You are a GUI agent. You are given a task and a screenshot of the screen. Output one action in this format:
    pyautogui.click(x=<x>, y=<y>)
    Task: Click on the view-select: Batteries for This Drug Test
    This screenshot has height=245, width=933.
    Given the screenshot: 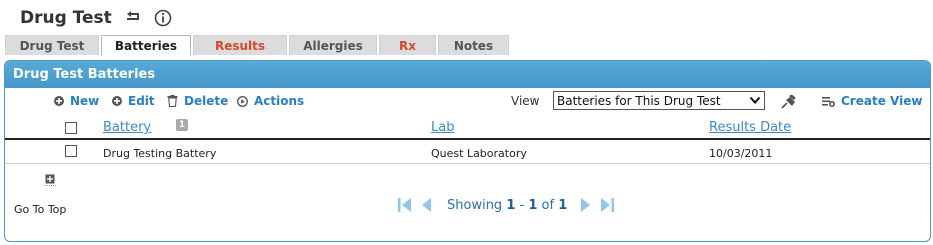 What is the action you would take?
    pyautogui.click(x=659, y=100)
    